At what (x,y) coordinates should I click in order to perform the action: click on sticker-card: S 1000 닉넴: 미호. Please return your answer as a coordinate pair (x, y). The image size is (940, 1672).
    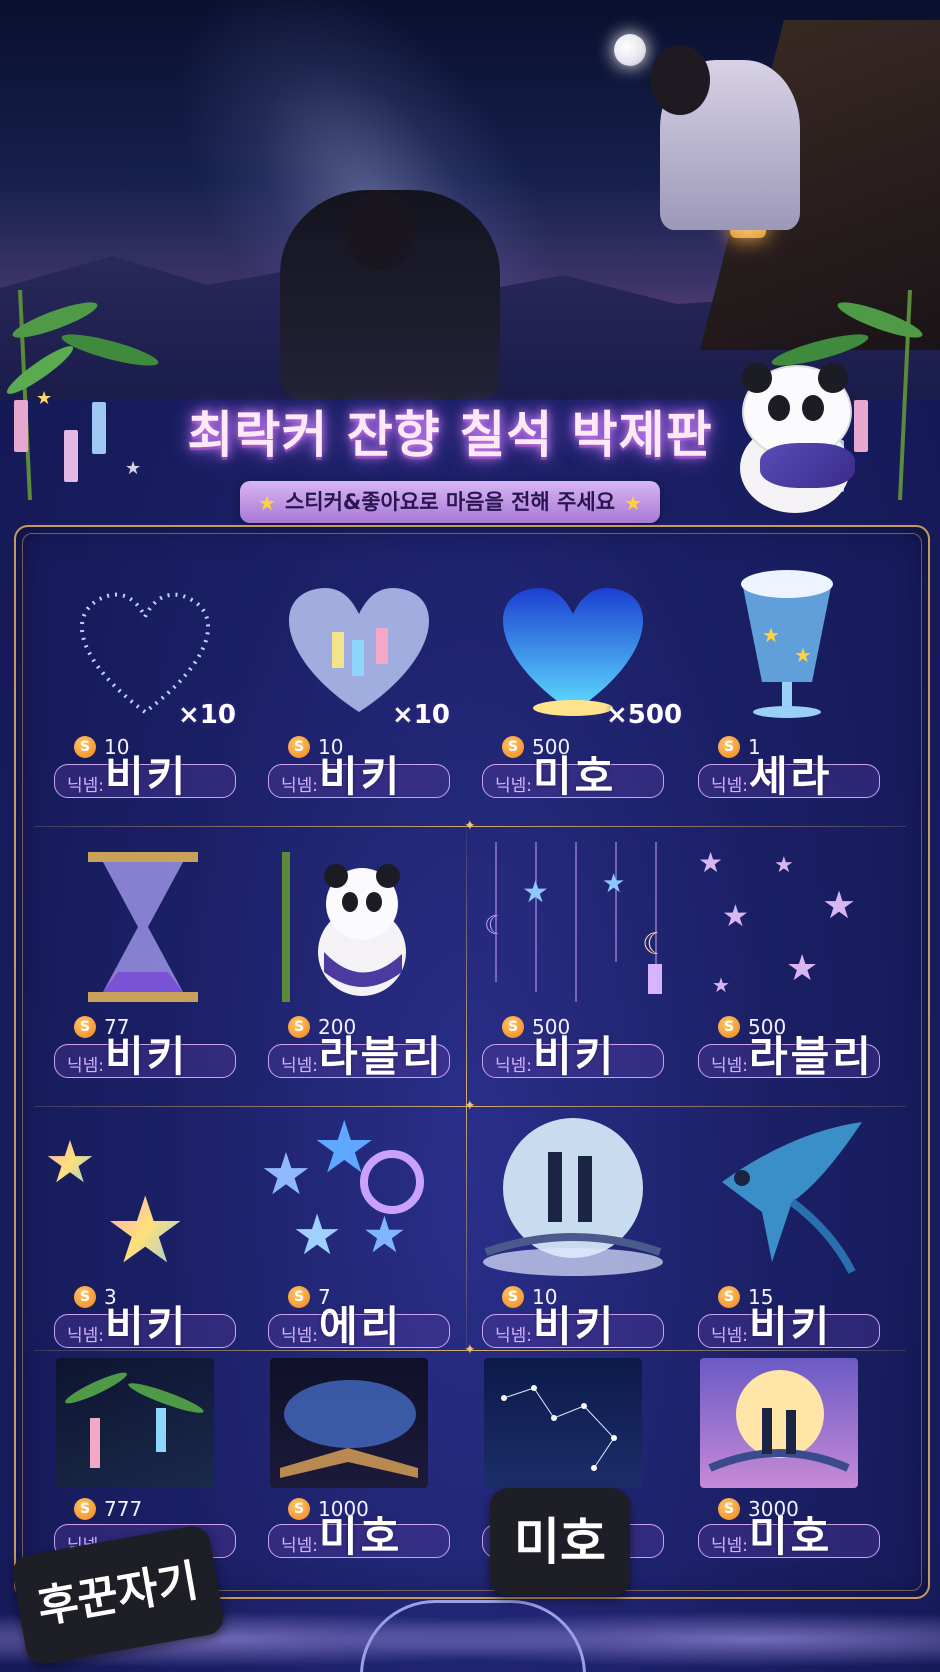
    Looking at the image, I should click on (359, 1476).